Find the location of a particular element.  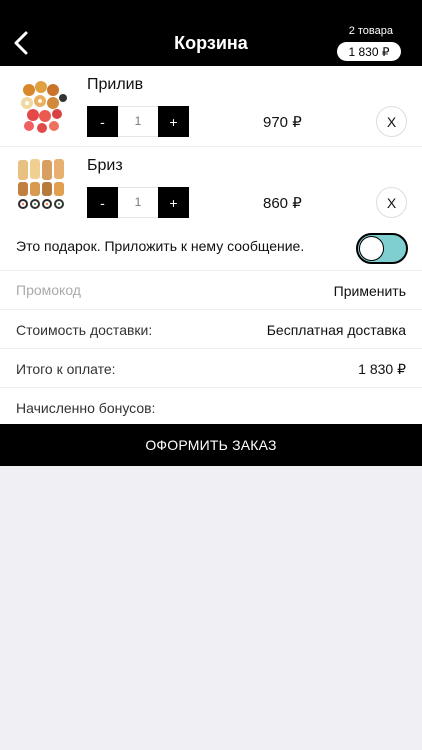

checkout-button: ОФОРМИТЬ ЗАКАЗ is located at coordinates (211, 445).